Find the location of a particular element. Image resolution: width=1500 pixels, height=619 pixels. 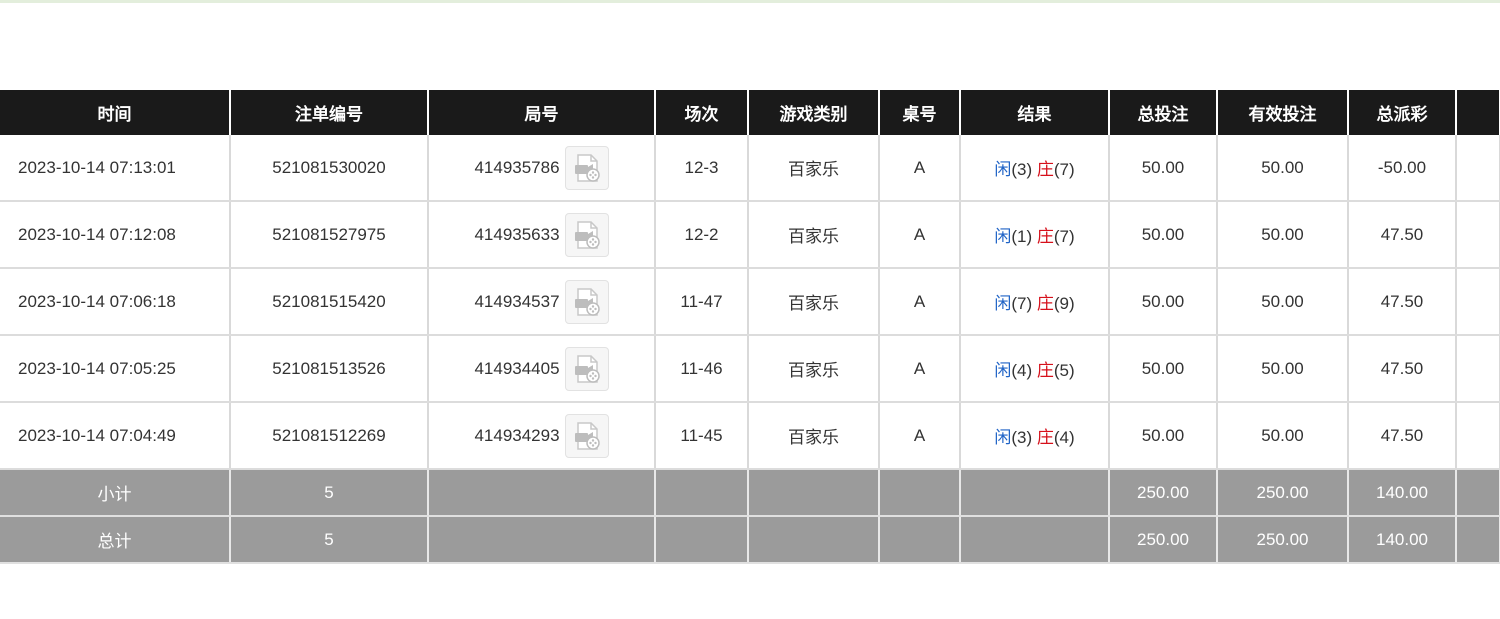

round-id: 414935633 is located at coordinates (517, 234).